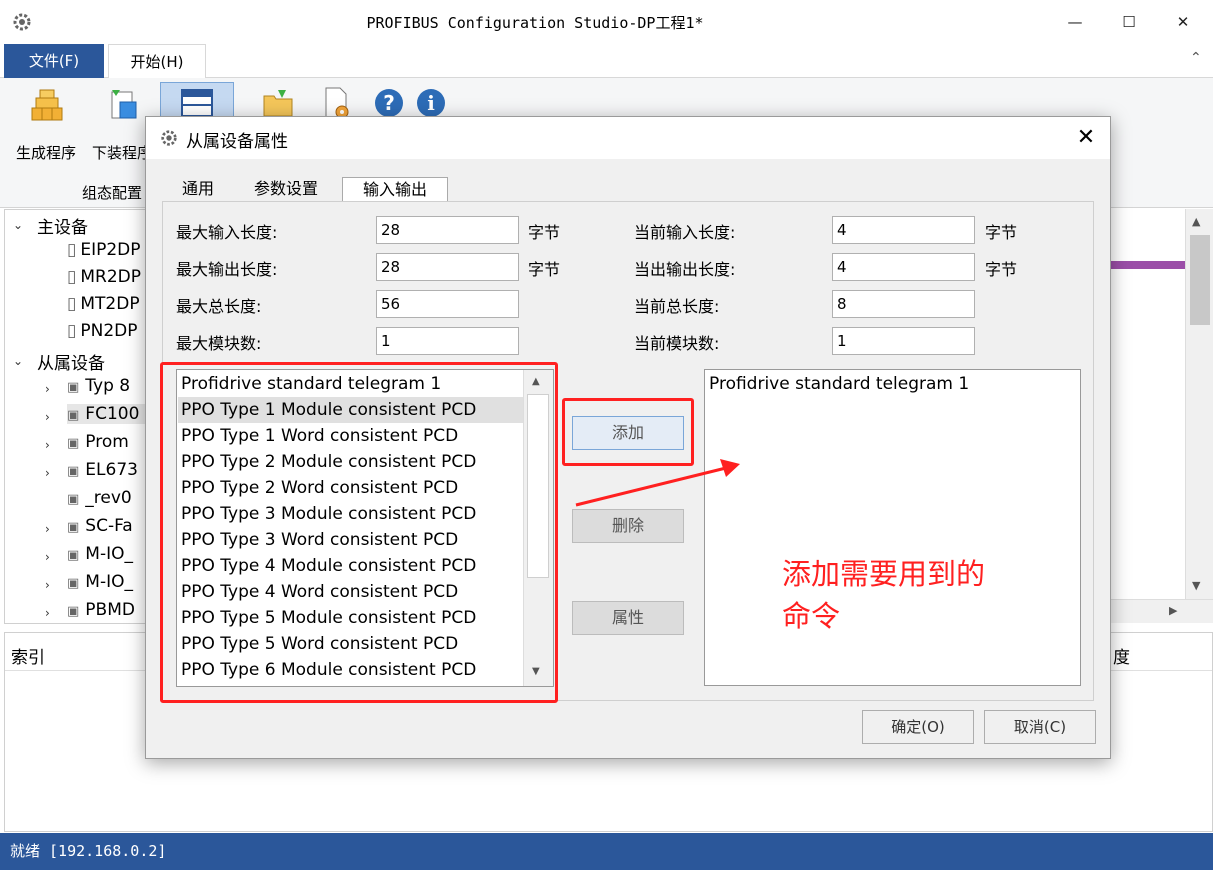 The image size is (1213, 870). What do you see at coordinates (1199, 404) in the screenshot?
I see `vertical-scrollbar: ▲ ▼` at bounding box center [1199, 404].